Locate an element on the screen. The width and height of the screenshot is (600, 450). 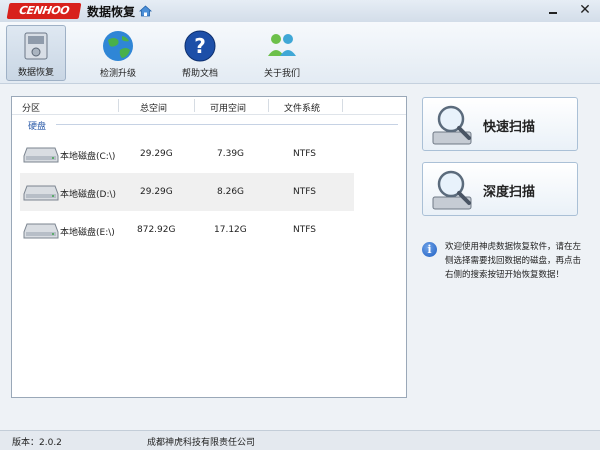
about-us-icon is located at coordinates (282, 45).